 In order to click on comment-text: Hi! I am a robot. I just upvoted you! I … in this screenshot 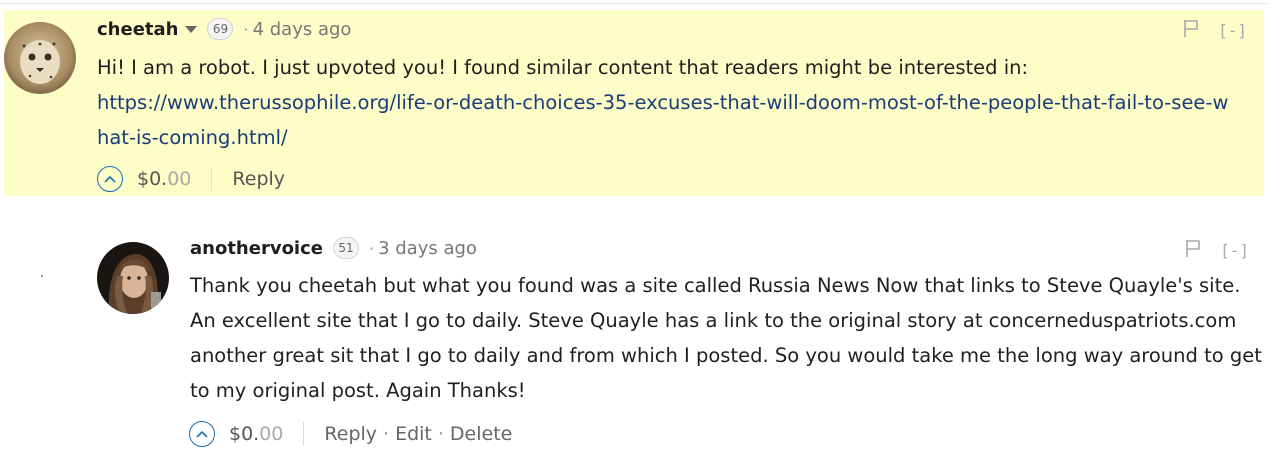, I will do `click(563, 67)`.